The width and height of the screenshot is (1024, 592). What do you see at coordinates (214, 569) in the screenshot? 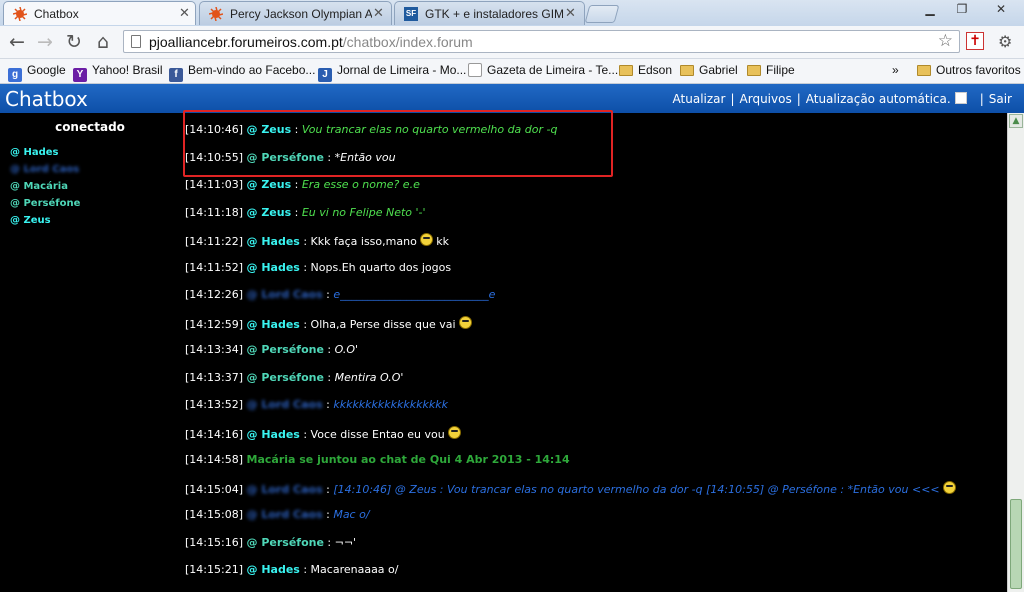
I see `message-time: [14:15:21]` at bounding box center [214, 569].